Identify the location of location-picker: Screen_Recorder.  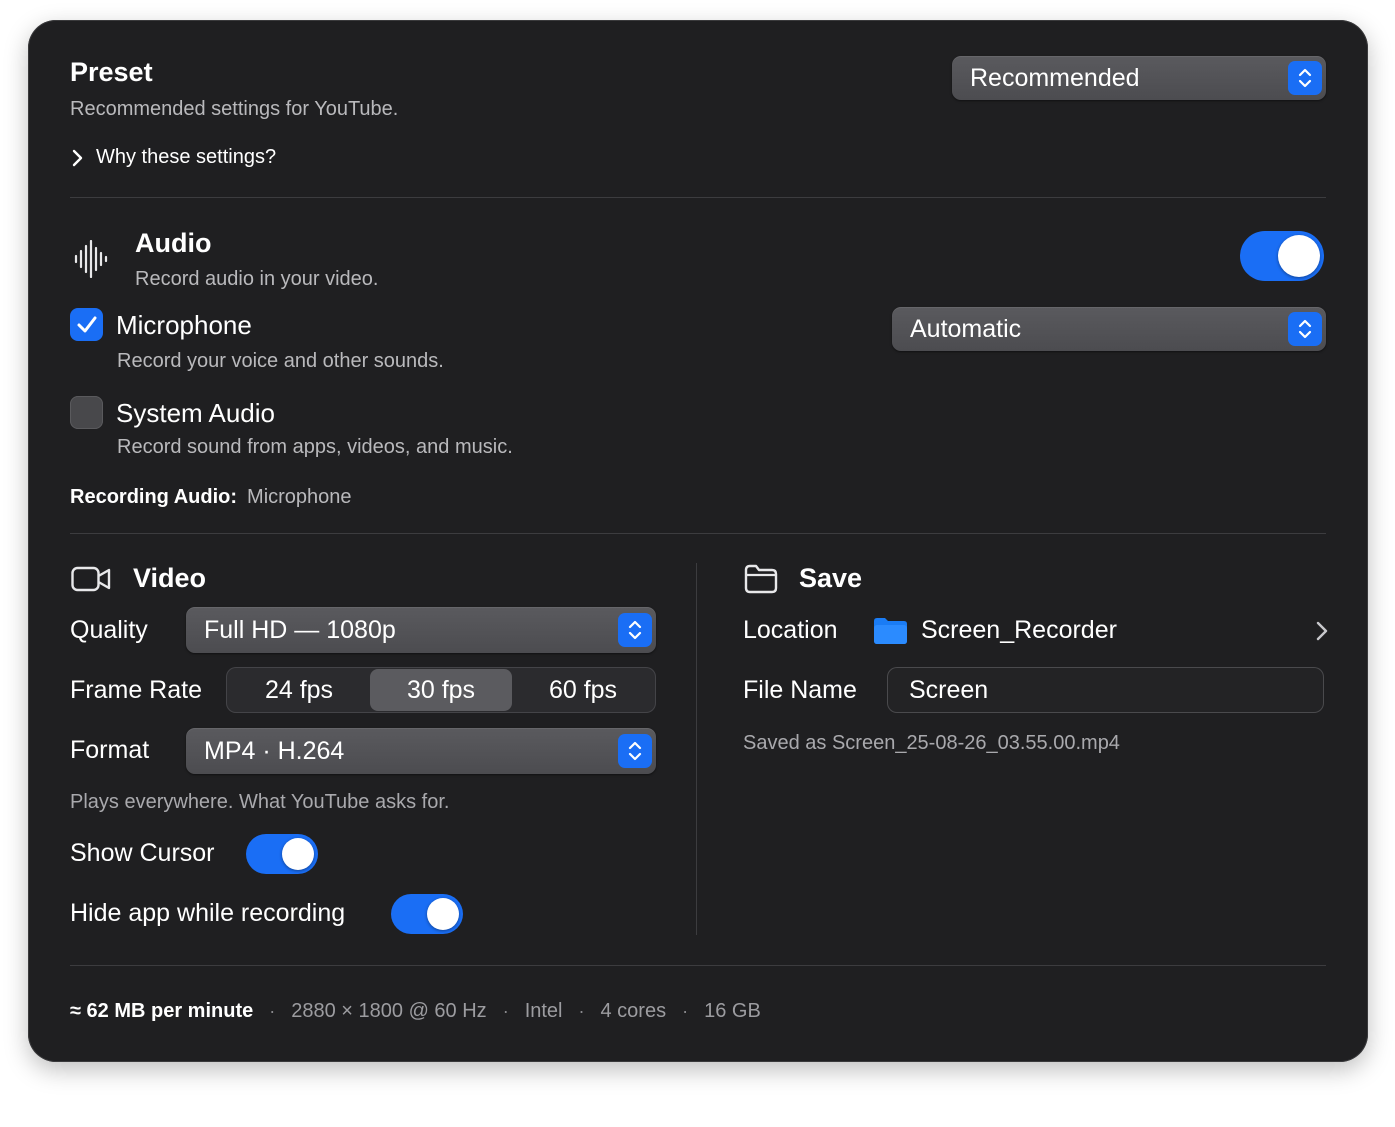
(1102, 630).